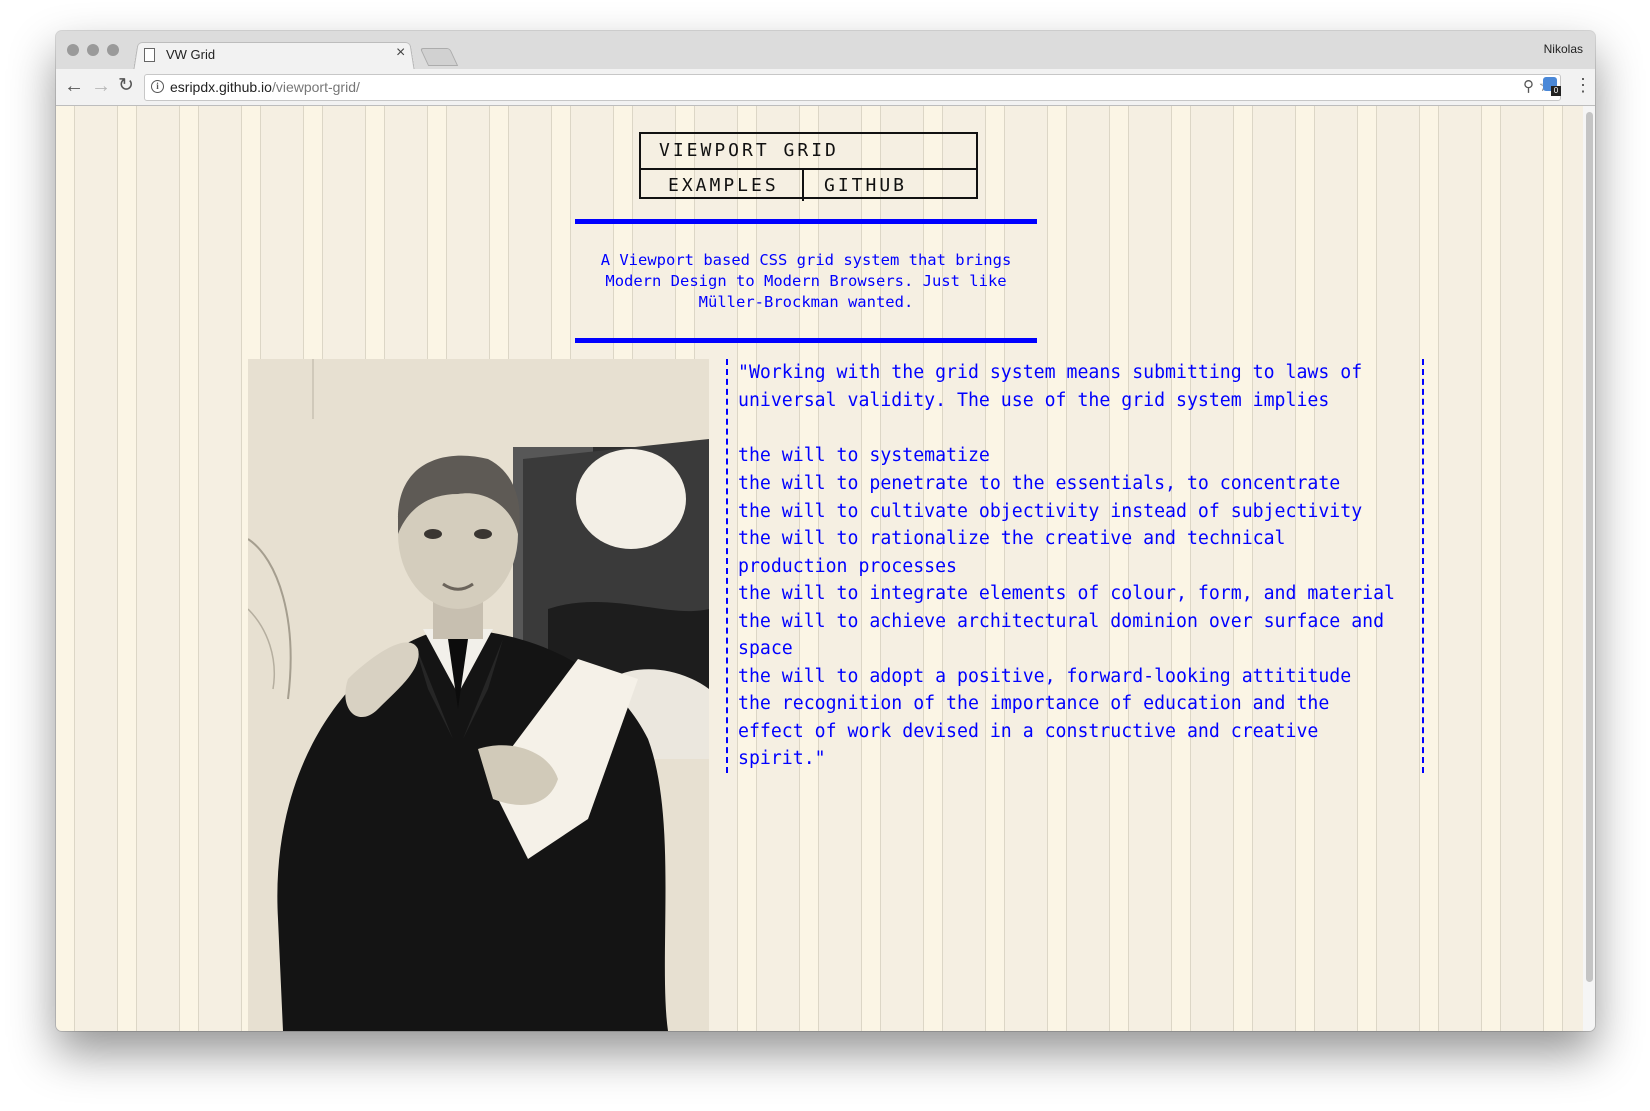  I want to click on minimize-window-button, so click(93, 50).